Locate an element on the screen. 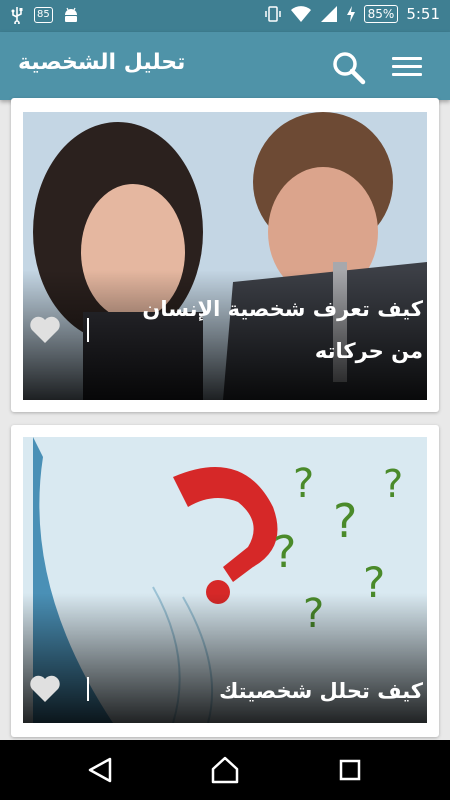 This screenshot has width=450, height=800. search-icon is located at coordinates (348, 67).